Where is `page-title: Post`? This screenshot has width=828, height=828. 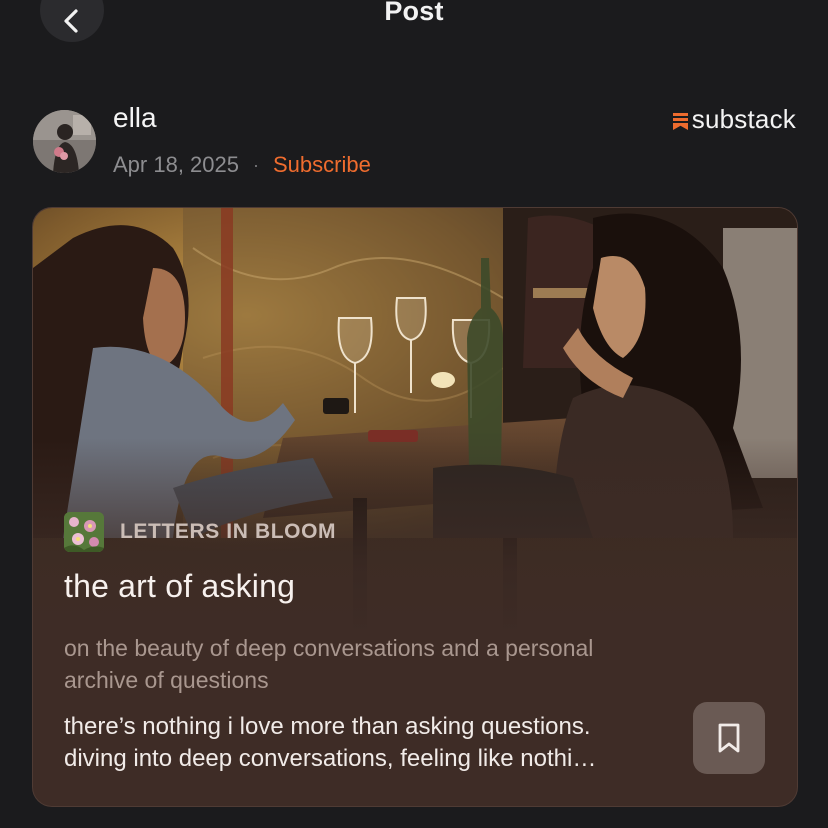 page-title: Post is located at coordinates (414, 13).